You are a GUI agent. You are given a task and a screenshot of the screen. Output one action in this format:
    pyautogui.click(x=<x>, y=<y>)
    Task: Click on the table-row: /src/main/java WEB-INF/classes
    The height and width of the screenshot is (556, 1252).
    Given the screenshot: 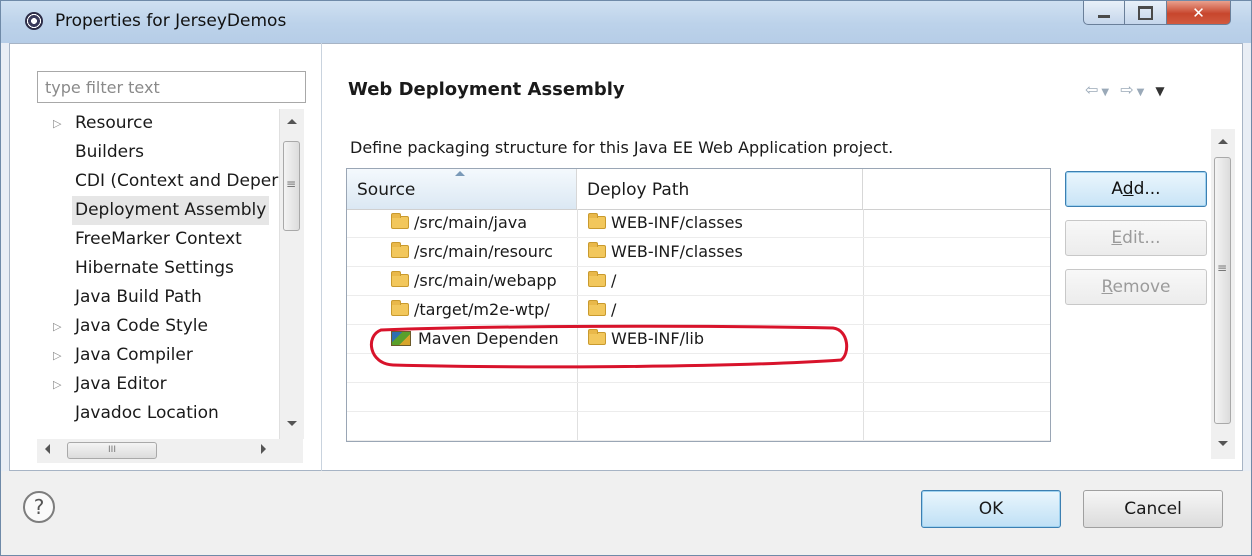 What is the action you would take?
    pyautogui.click(x=698, y=223)
    